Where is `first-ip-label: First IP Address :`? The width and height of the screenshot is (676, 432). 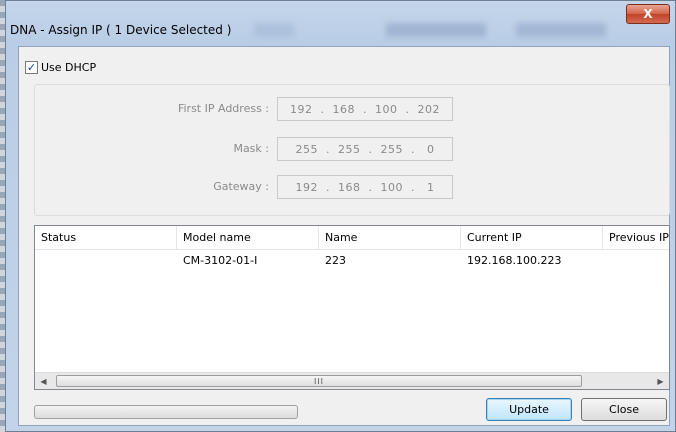
first-ip-label: First IP Address : is located at coordinates (223, 108).